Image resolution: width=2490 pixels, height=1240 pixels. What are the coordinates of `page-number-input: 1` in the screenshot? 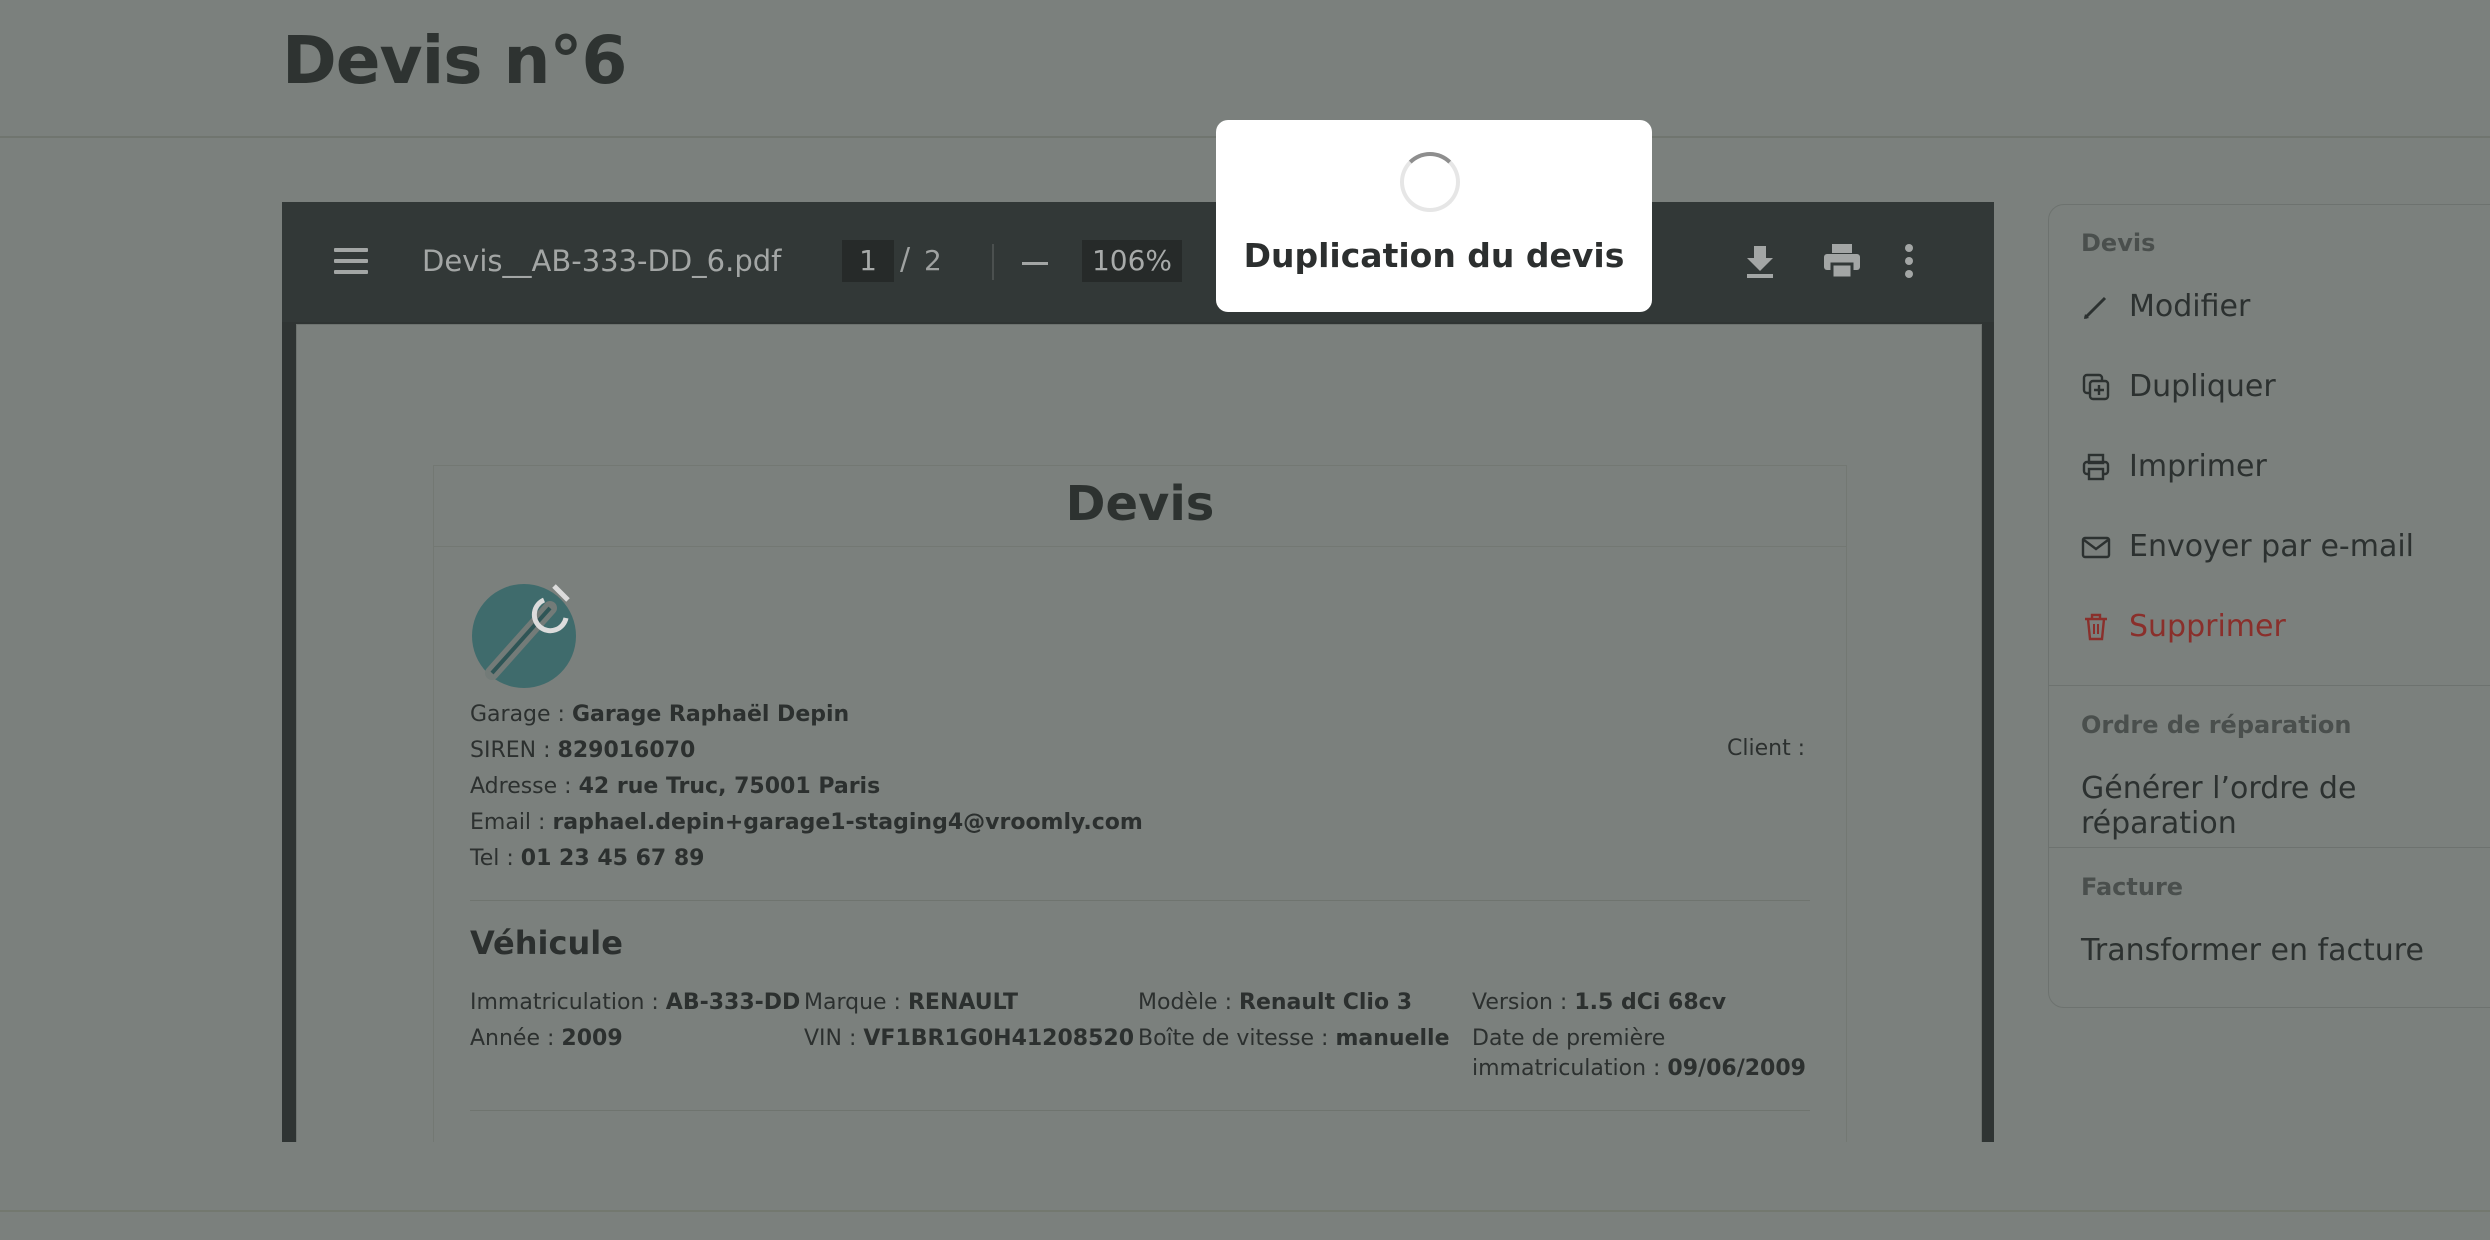 It's located at (868, 261).